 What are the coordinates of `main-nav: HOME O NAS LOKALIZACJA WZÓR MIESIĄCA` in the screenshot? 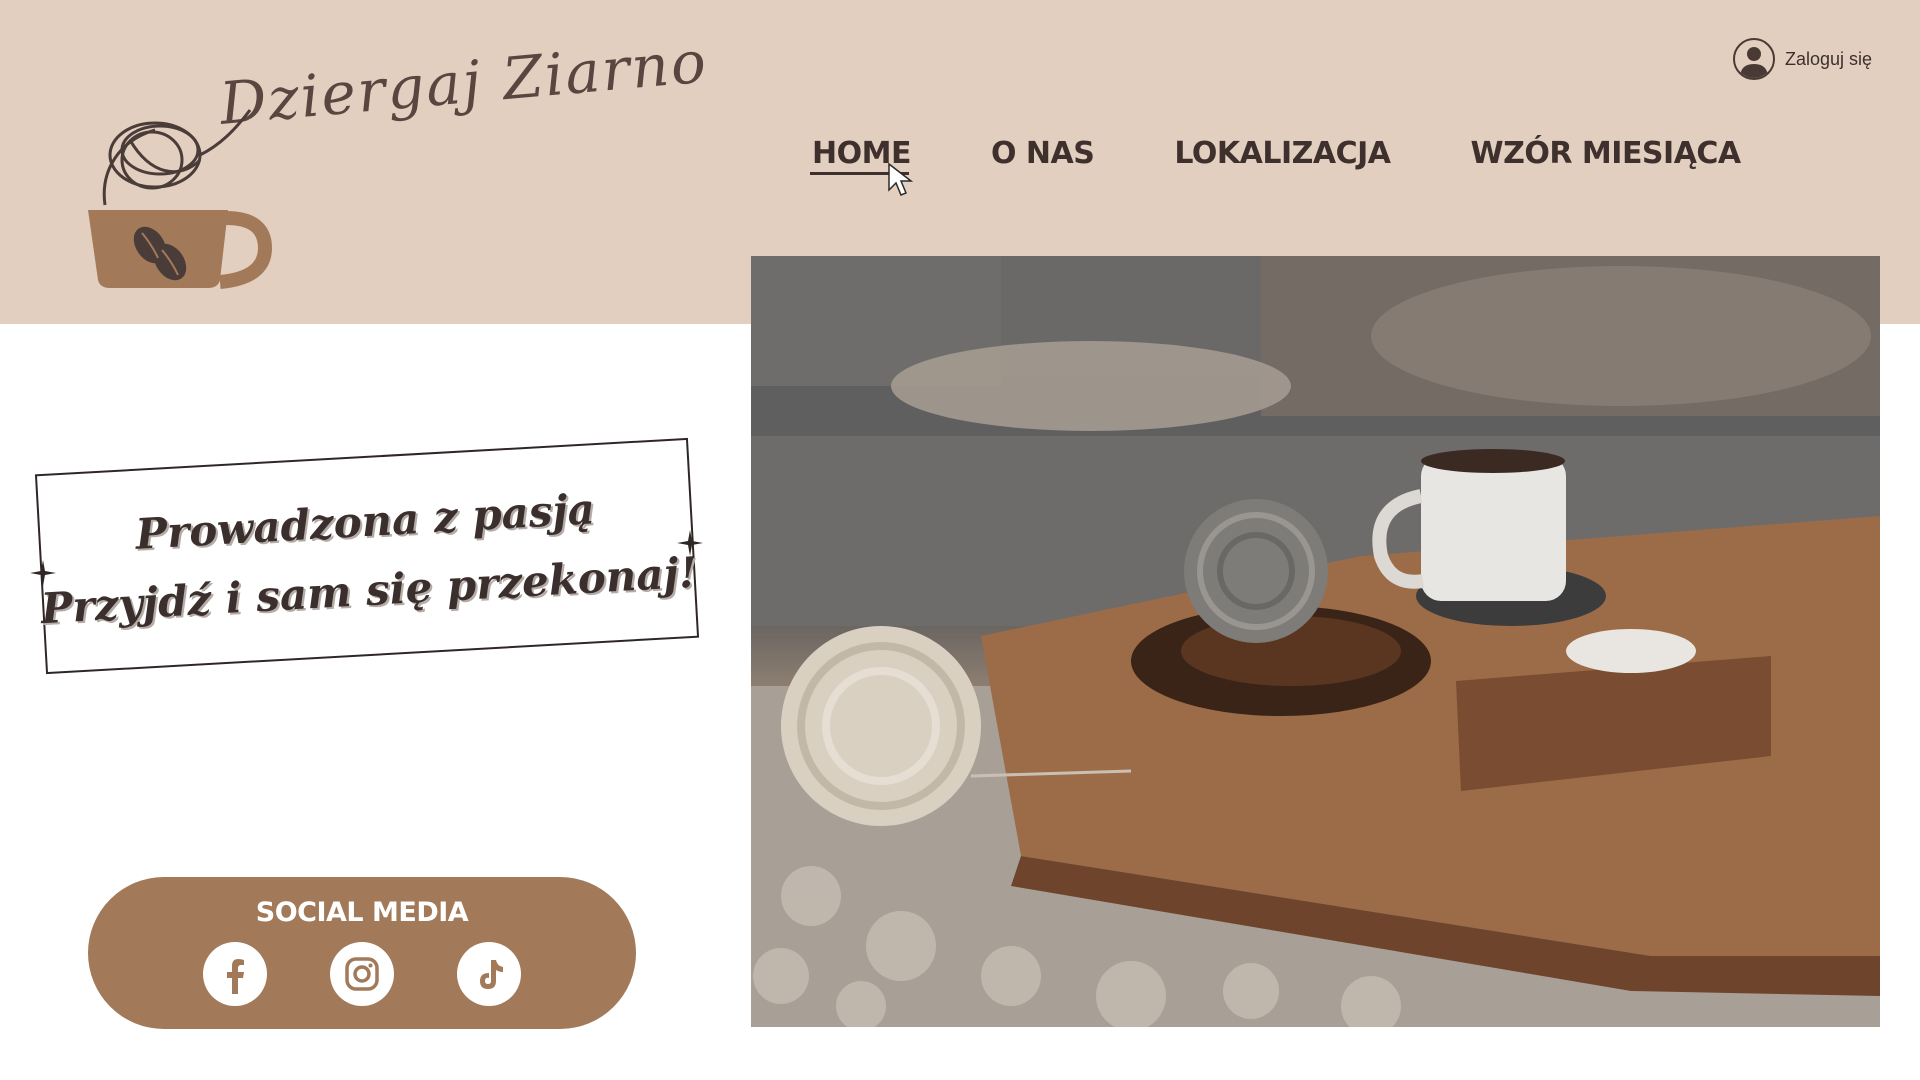 It's located at (1276, 155).